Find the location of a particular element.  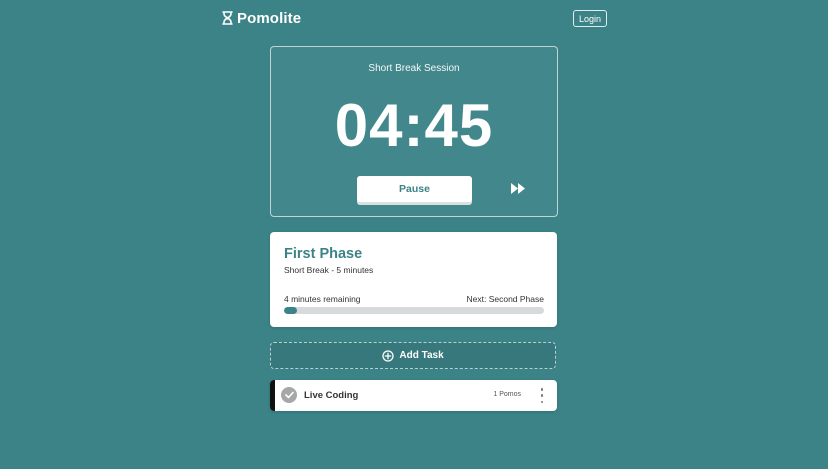

task-pomo-count: 1 Pomos is located at coordinates (507, 394).